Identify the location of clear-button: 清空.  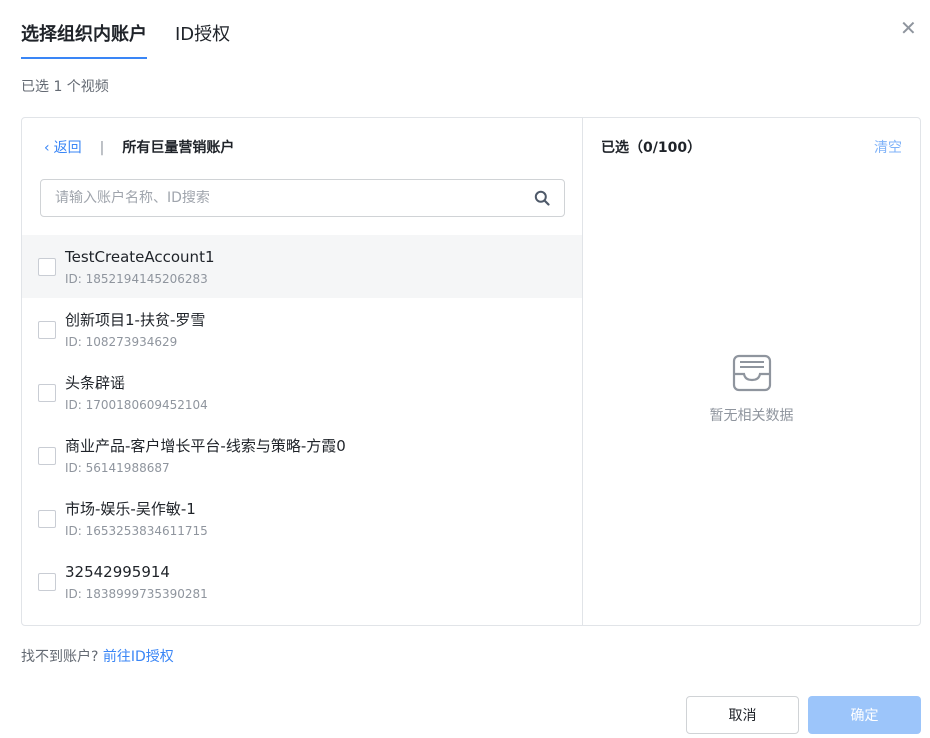
(888, 148).